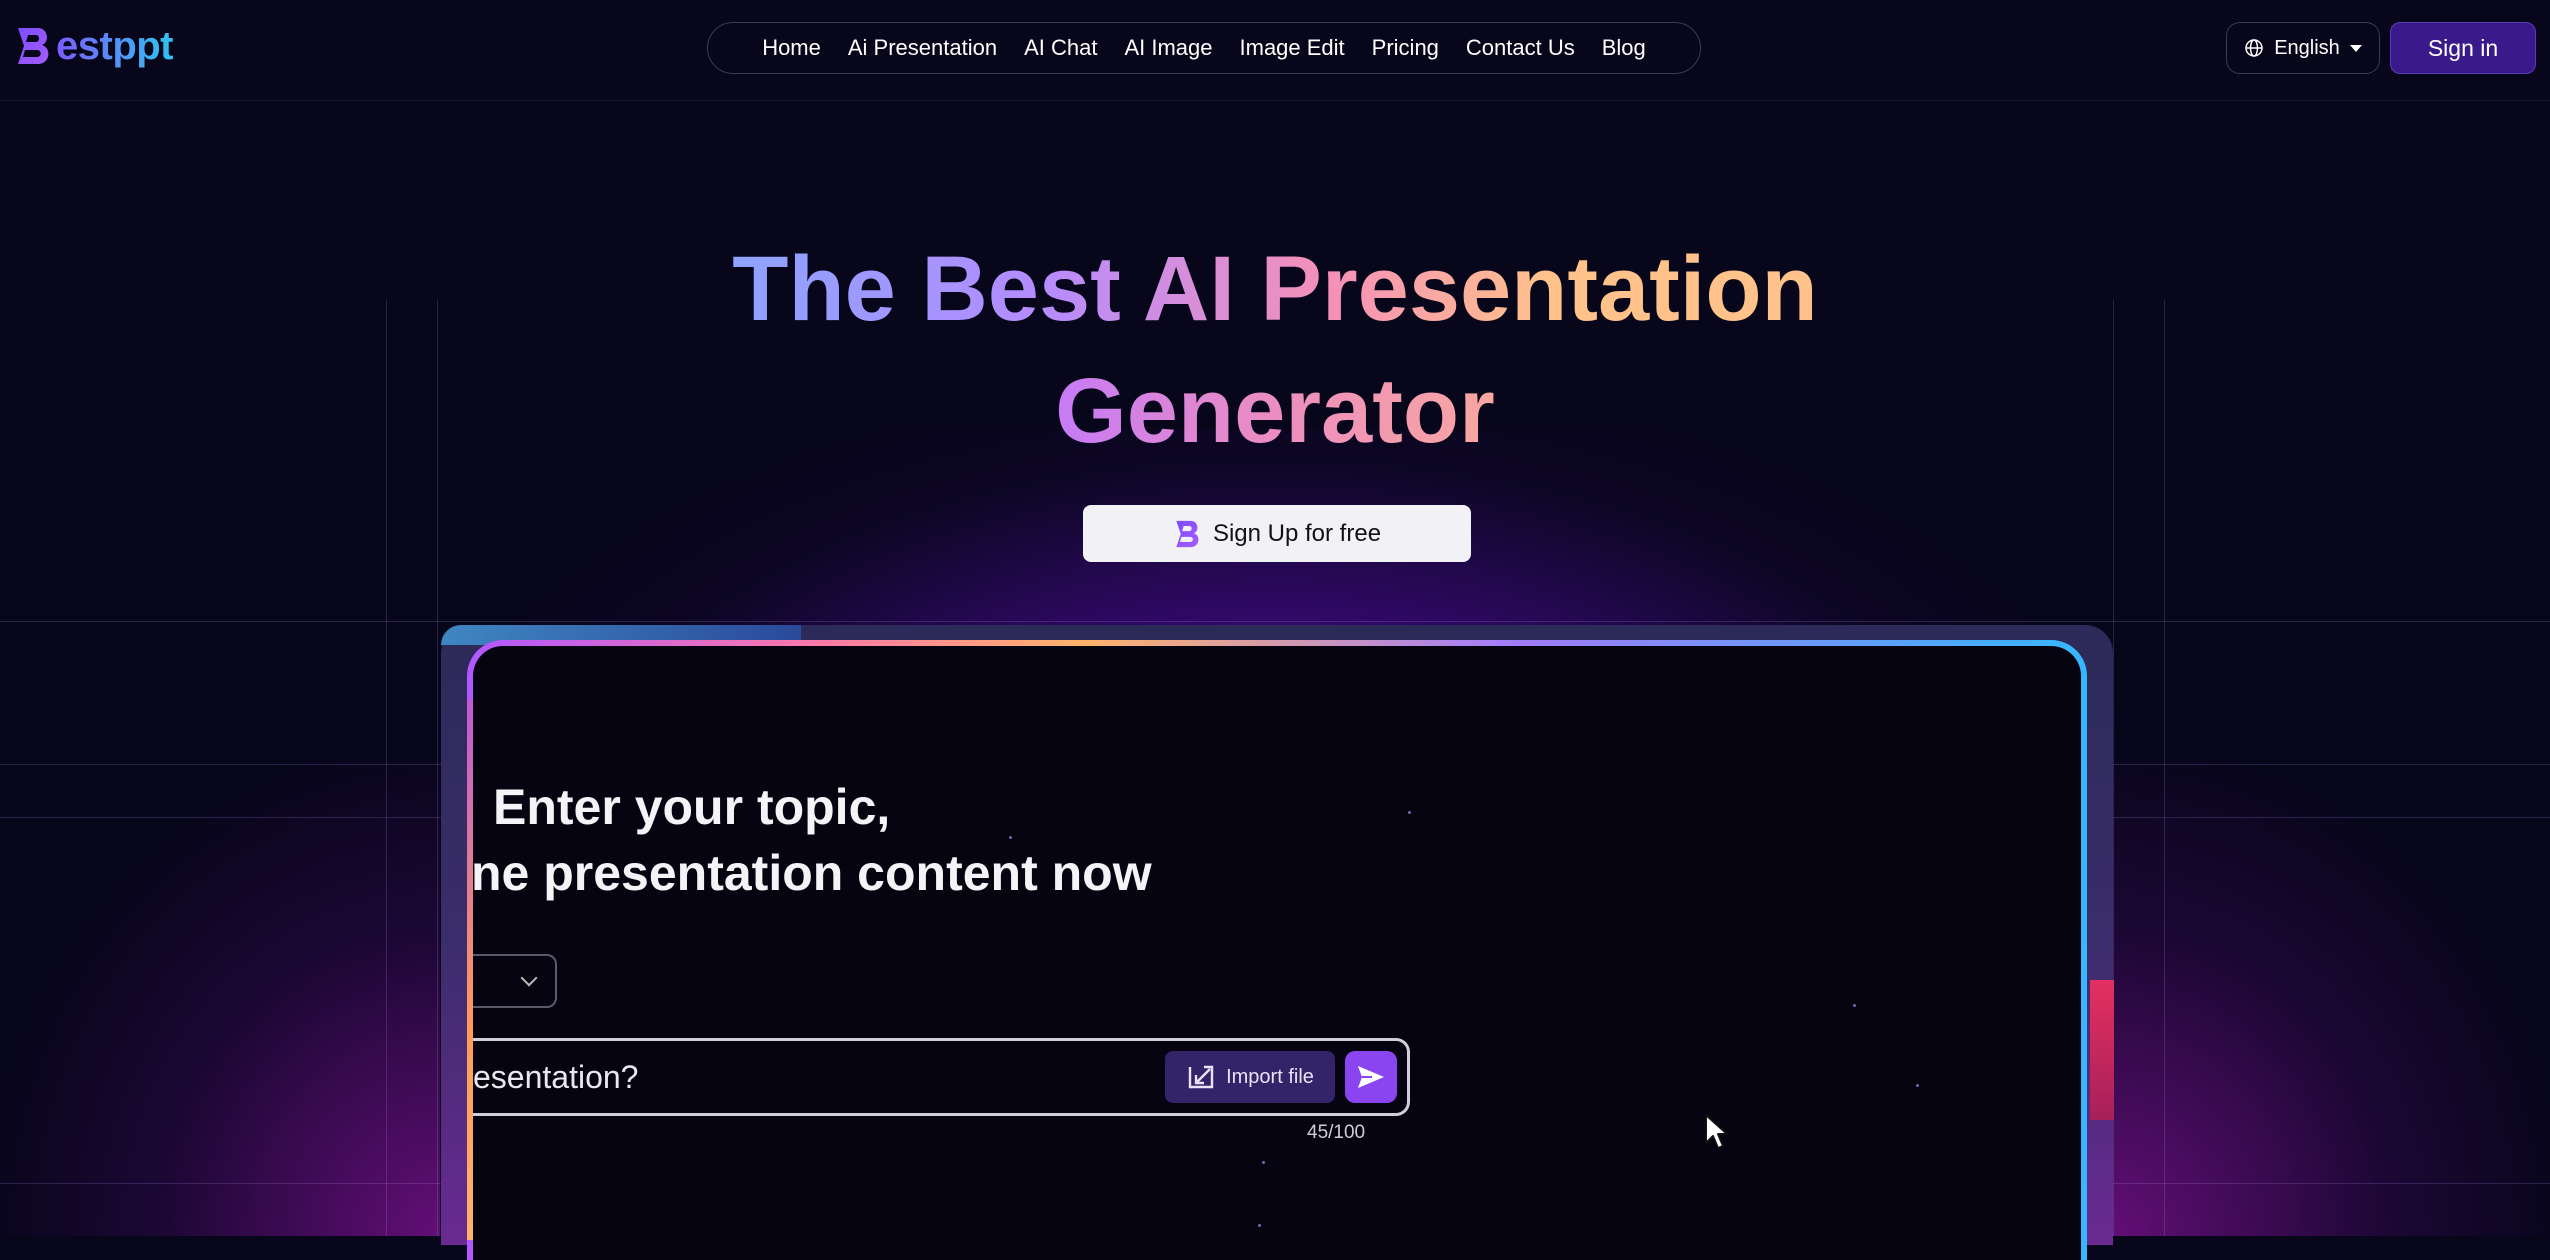  I want to click on send-button, so click(1371, 1077).